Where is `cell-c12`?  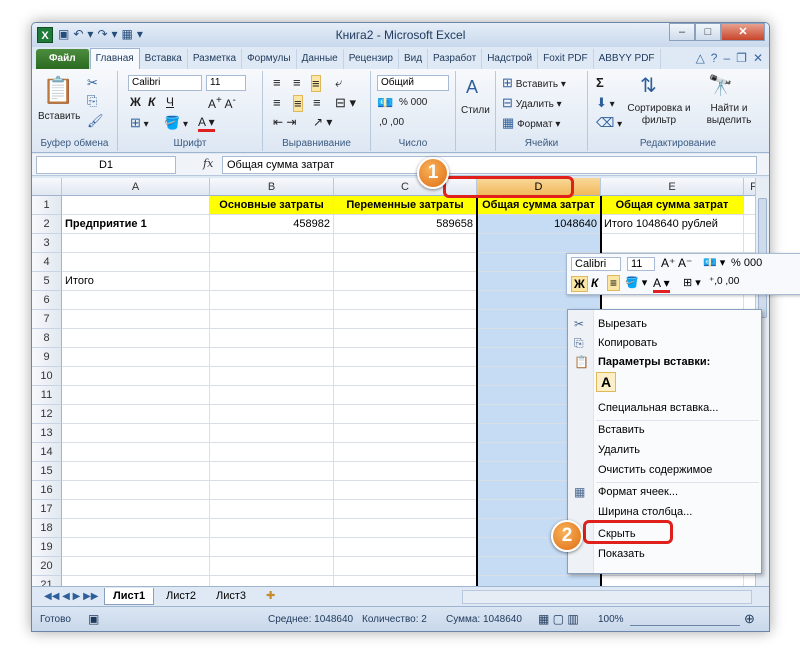
cell-c12 is located at coordinates (405, 414).